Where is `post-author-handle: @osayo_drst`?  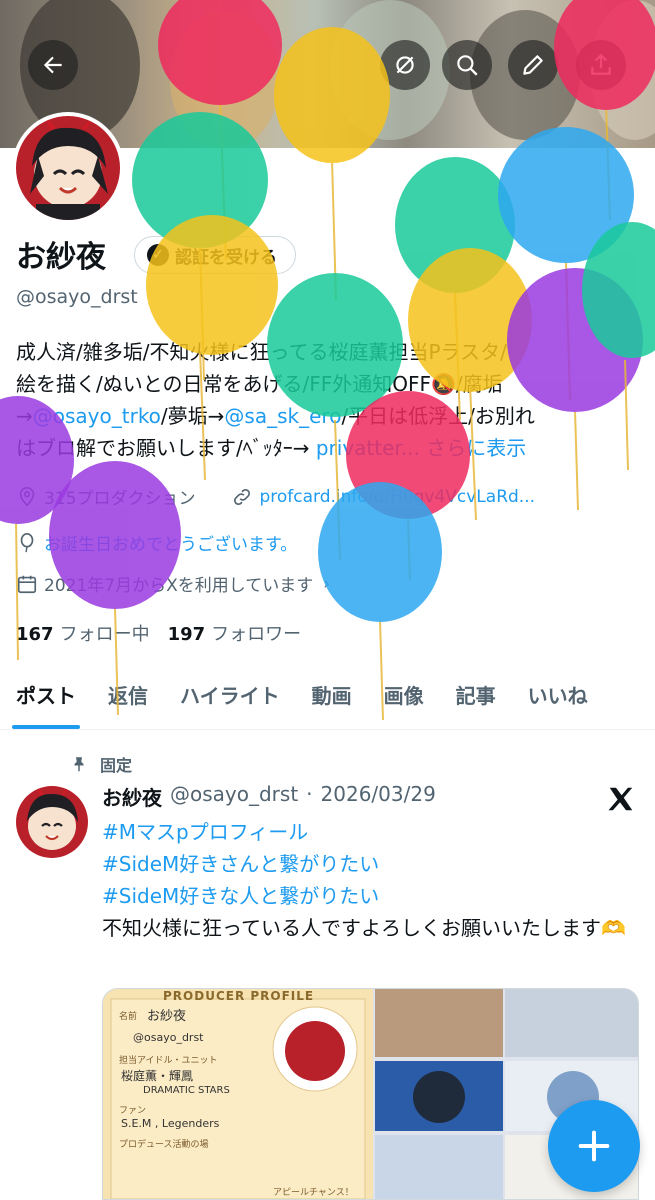
post-author-handle: @osayo_drst is located at coordinates (234, 796).